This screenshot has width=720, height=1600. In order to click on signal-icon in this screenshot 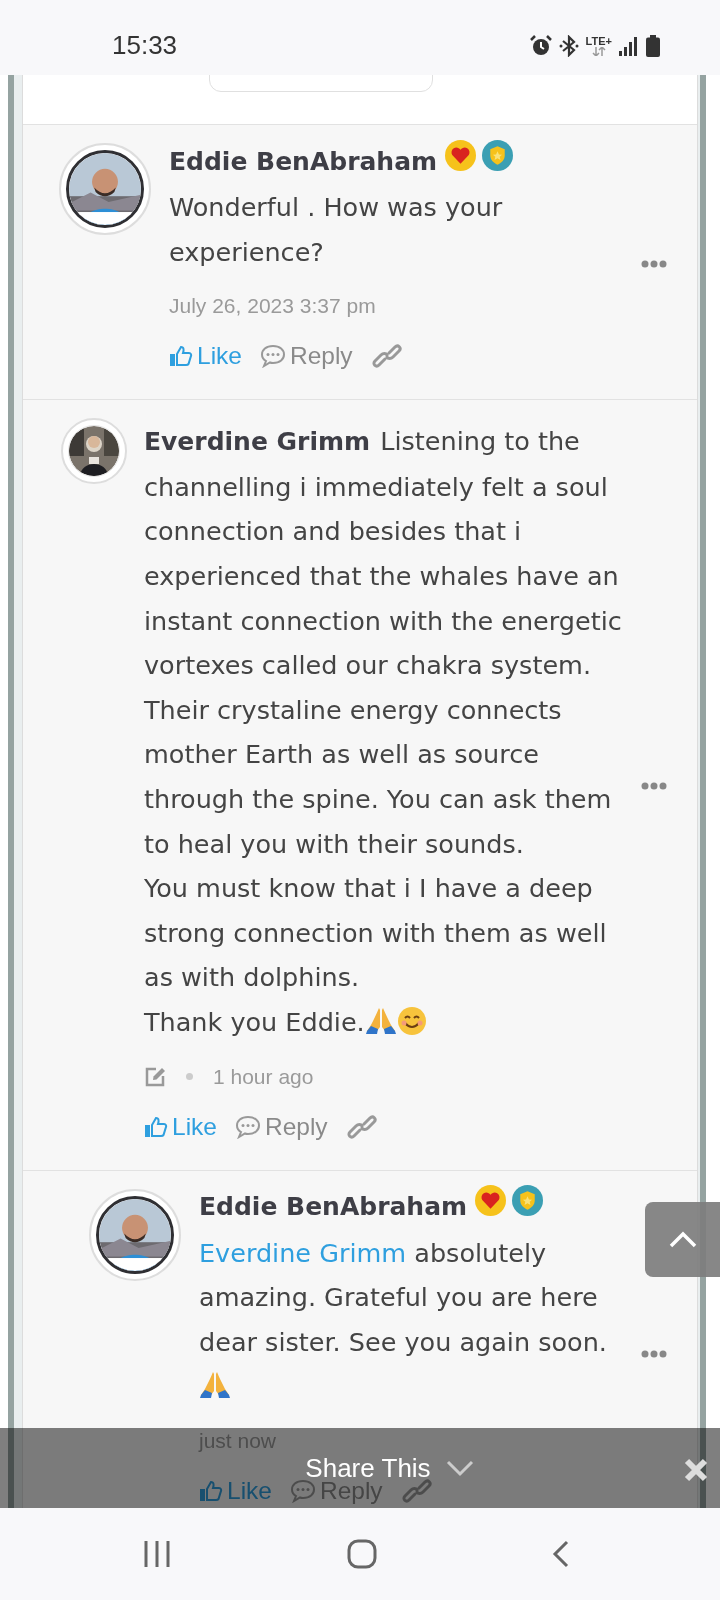, I will do `click(629, 45)`.